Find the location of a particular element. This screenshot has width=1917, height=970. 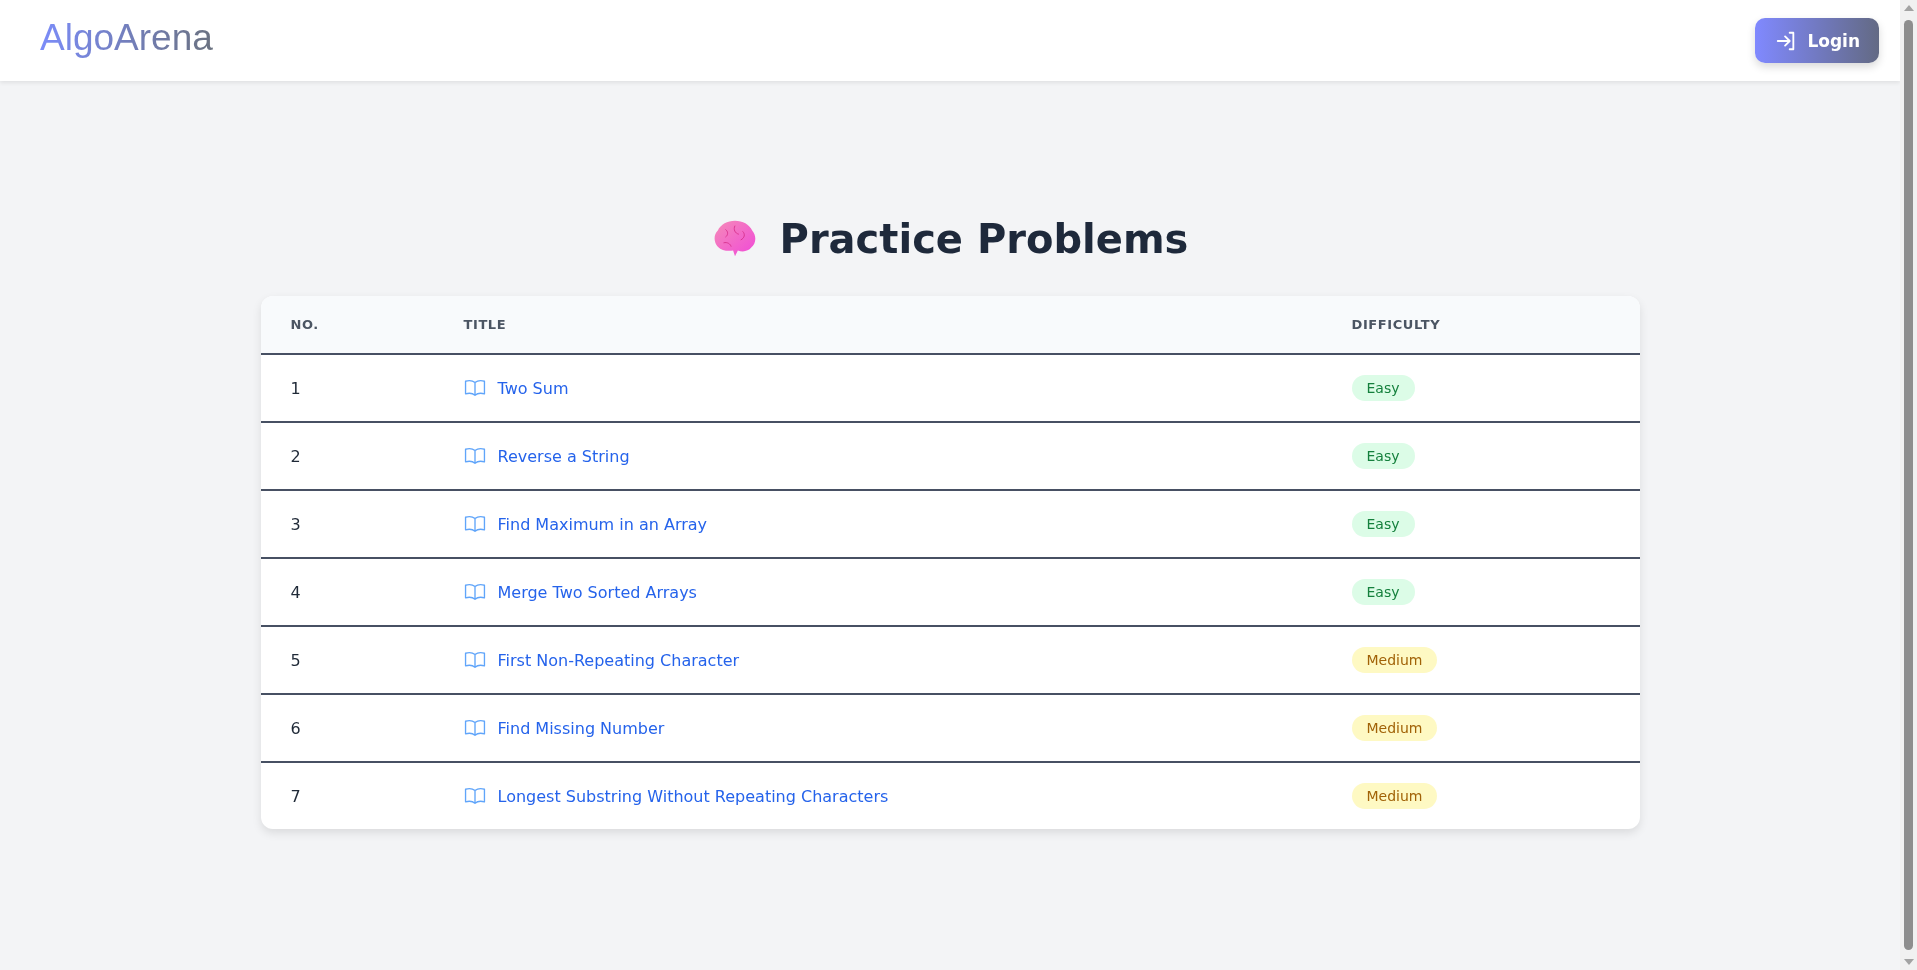

problem-number: 5 is located at coordinates (296, 660).